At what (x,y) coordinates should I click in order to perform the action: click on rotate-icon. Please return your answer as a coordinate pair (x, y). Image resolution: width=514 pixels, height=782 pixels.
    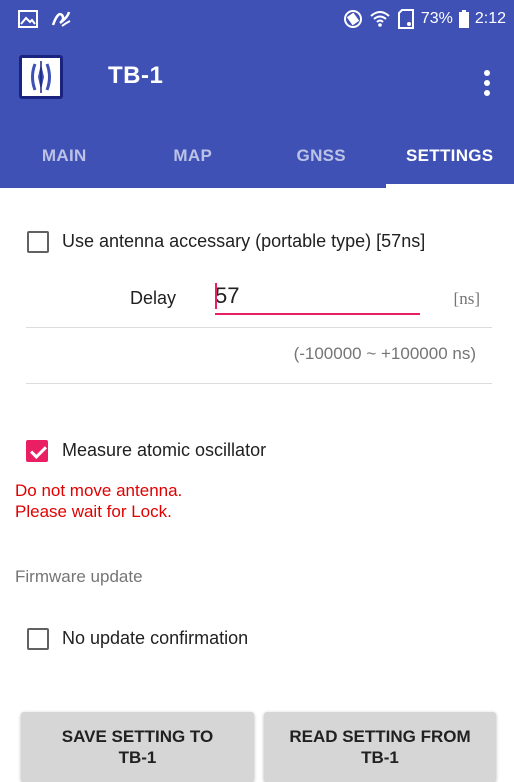
    Looking at the image, I should click on (353, 19).